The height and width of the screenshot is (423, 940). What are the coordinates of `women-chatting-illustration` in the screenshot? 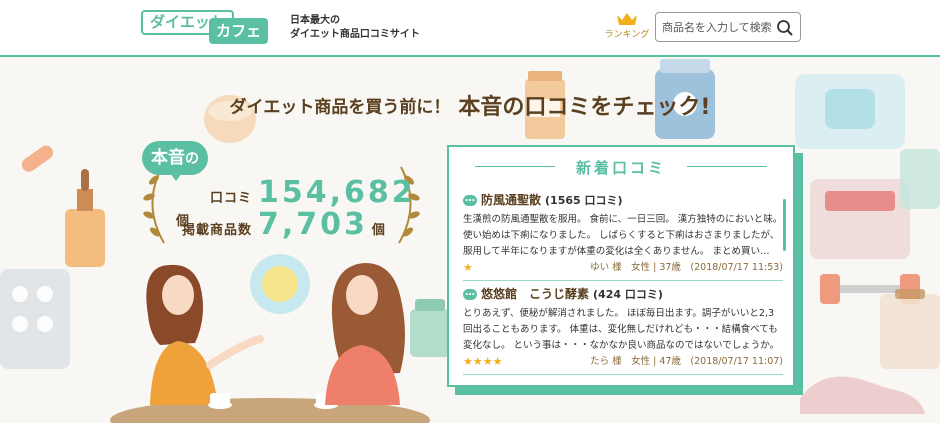 It's located at (270, 343).